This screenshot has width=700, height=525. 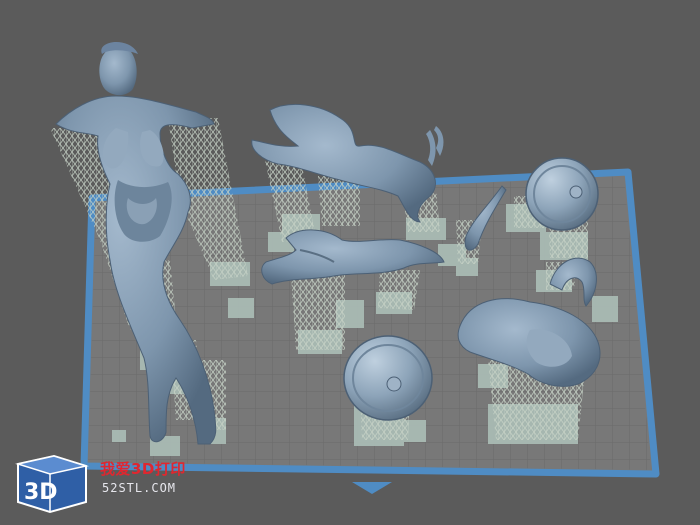 What do you see at coordinates (388, 378) in the screenshot?
I see `round-shield-lower-model` at bounding box center [388, 378].